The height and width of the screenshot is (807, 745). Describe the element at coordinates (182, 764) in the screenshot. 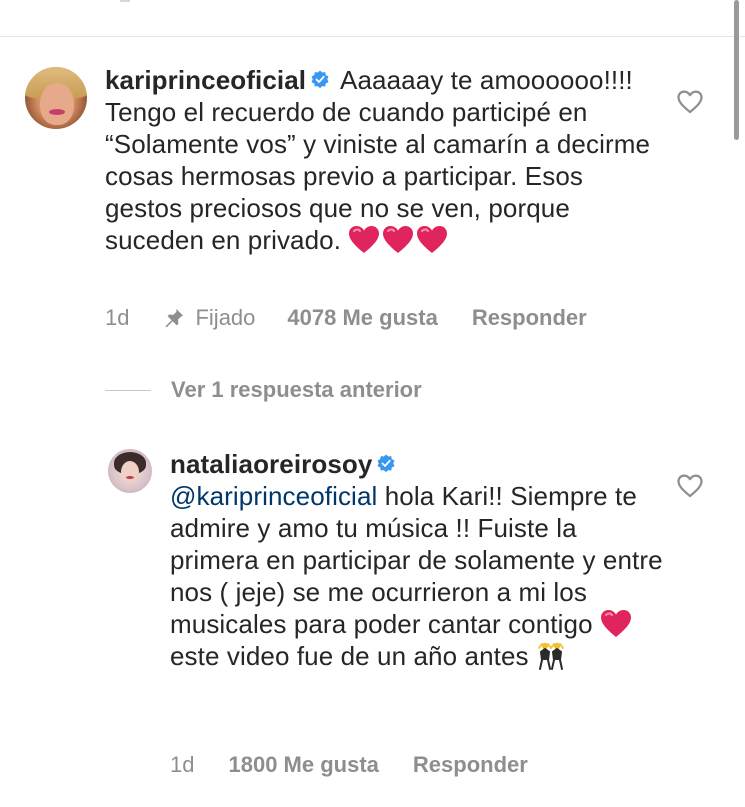

I see `reply-time: 1d` at that location.